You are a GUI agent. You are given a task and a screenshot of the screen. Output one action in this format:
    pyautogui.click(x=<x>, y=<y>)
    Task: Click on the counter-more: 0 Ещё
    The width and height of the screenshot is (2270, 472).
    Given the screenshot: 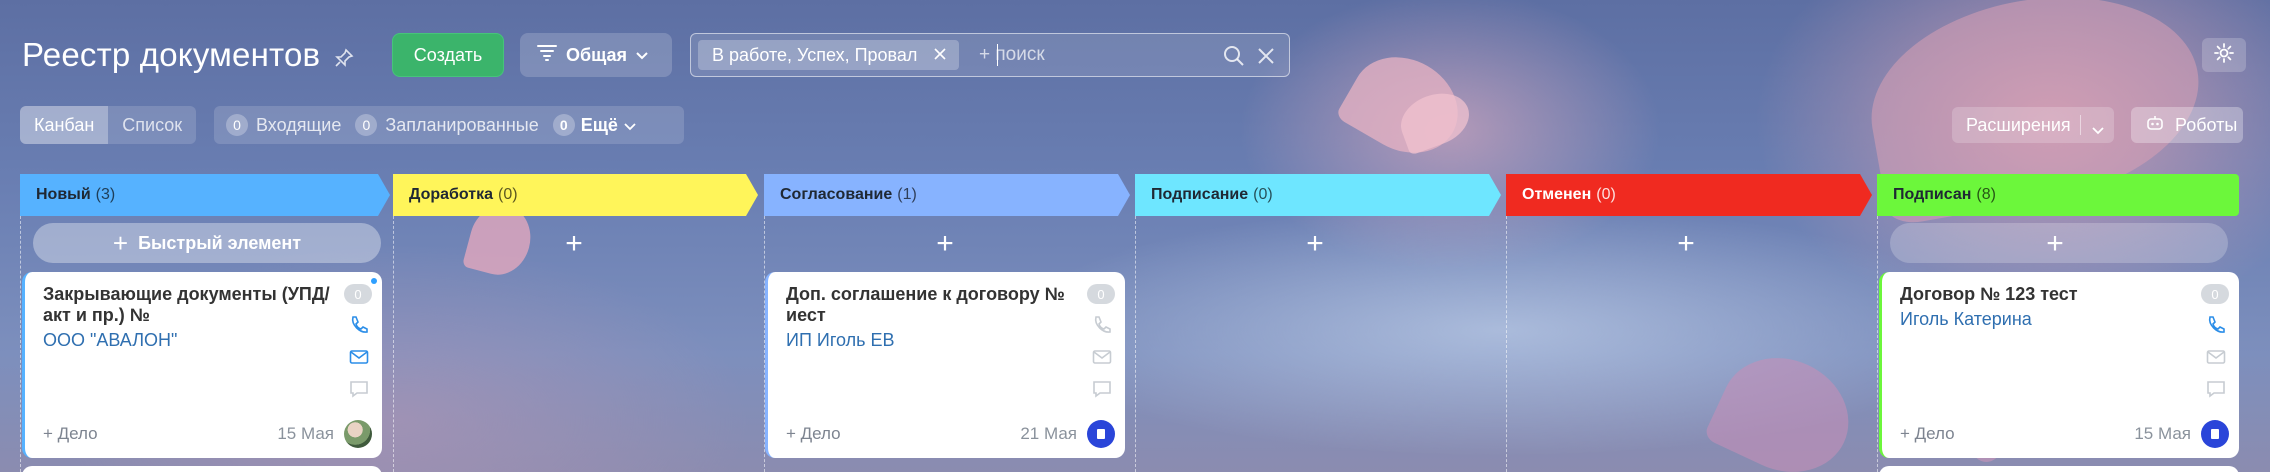 What is the action you would take?
    pyautogui.click(x=594, y=125)
    